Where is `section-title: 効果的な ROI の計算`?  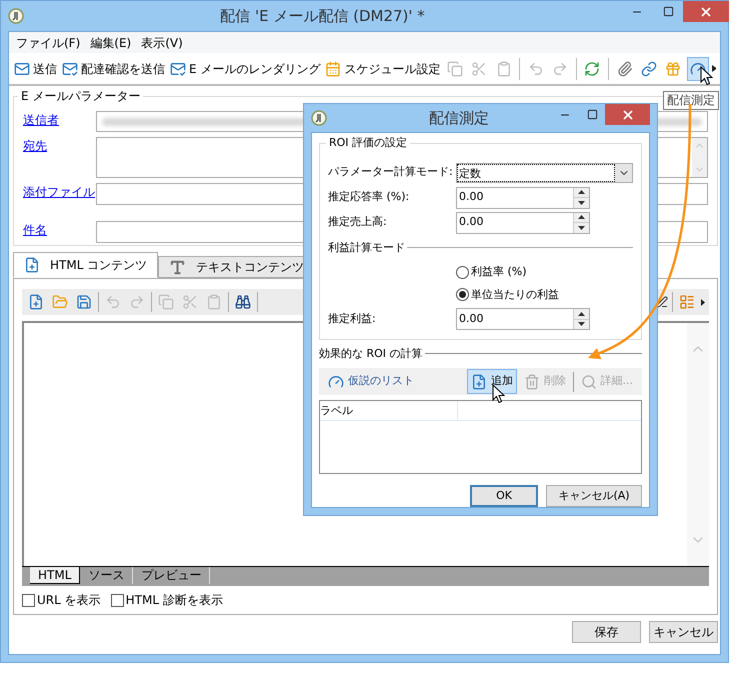
section-title: 効果的な ROI の計算 is located at coordinates (371, 354).